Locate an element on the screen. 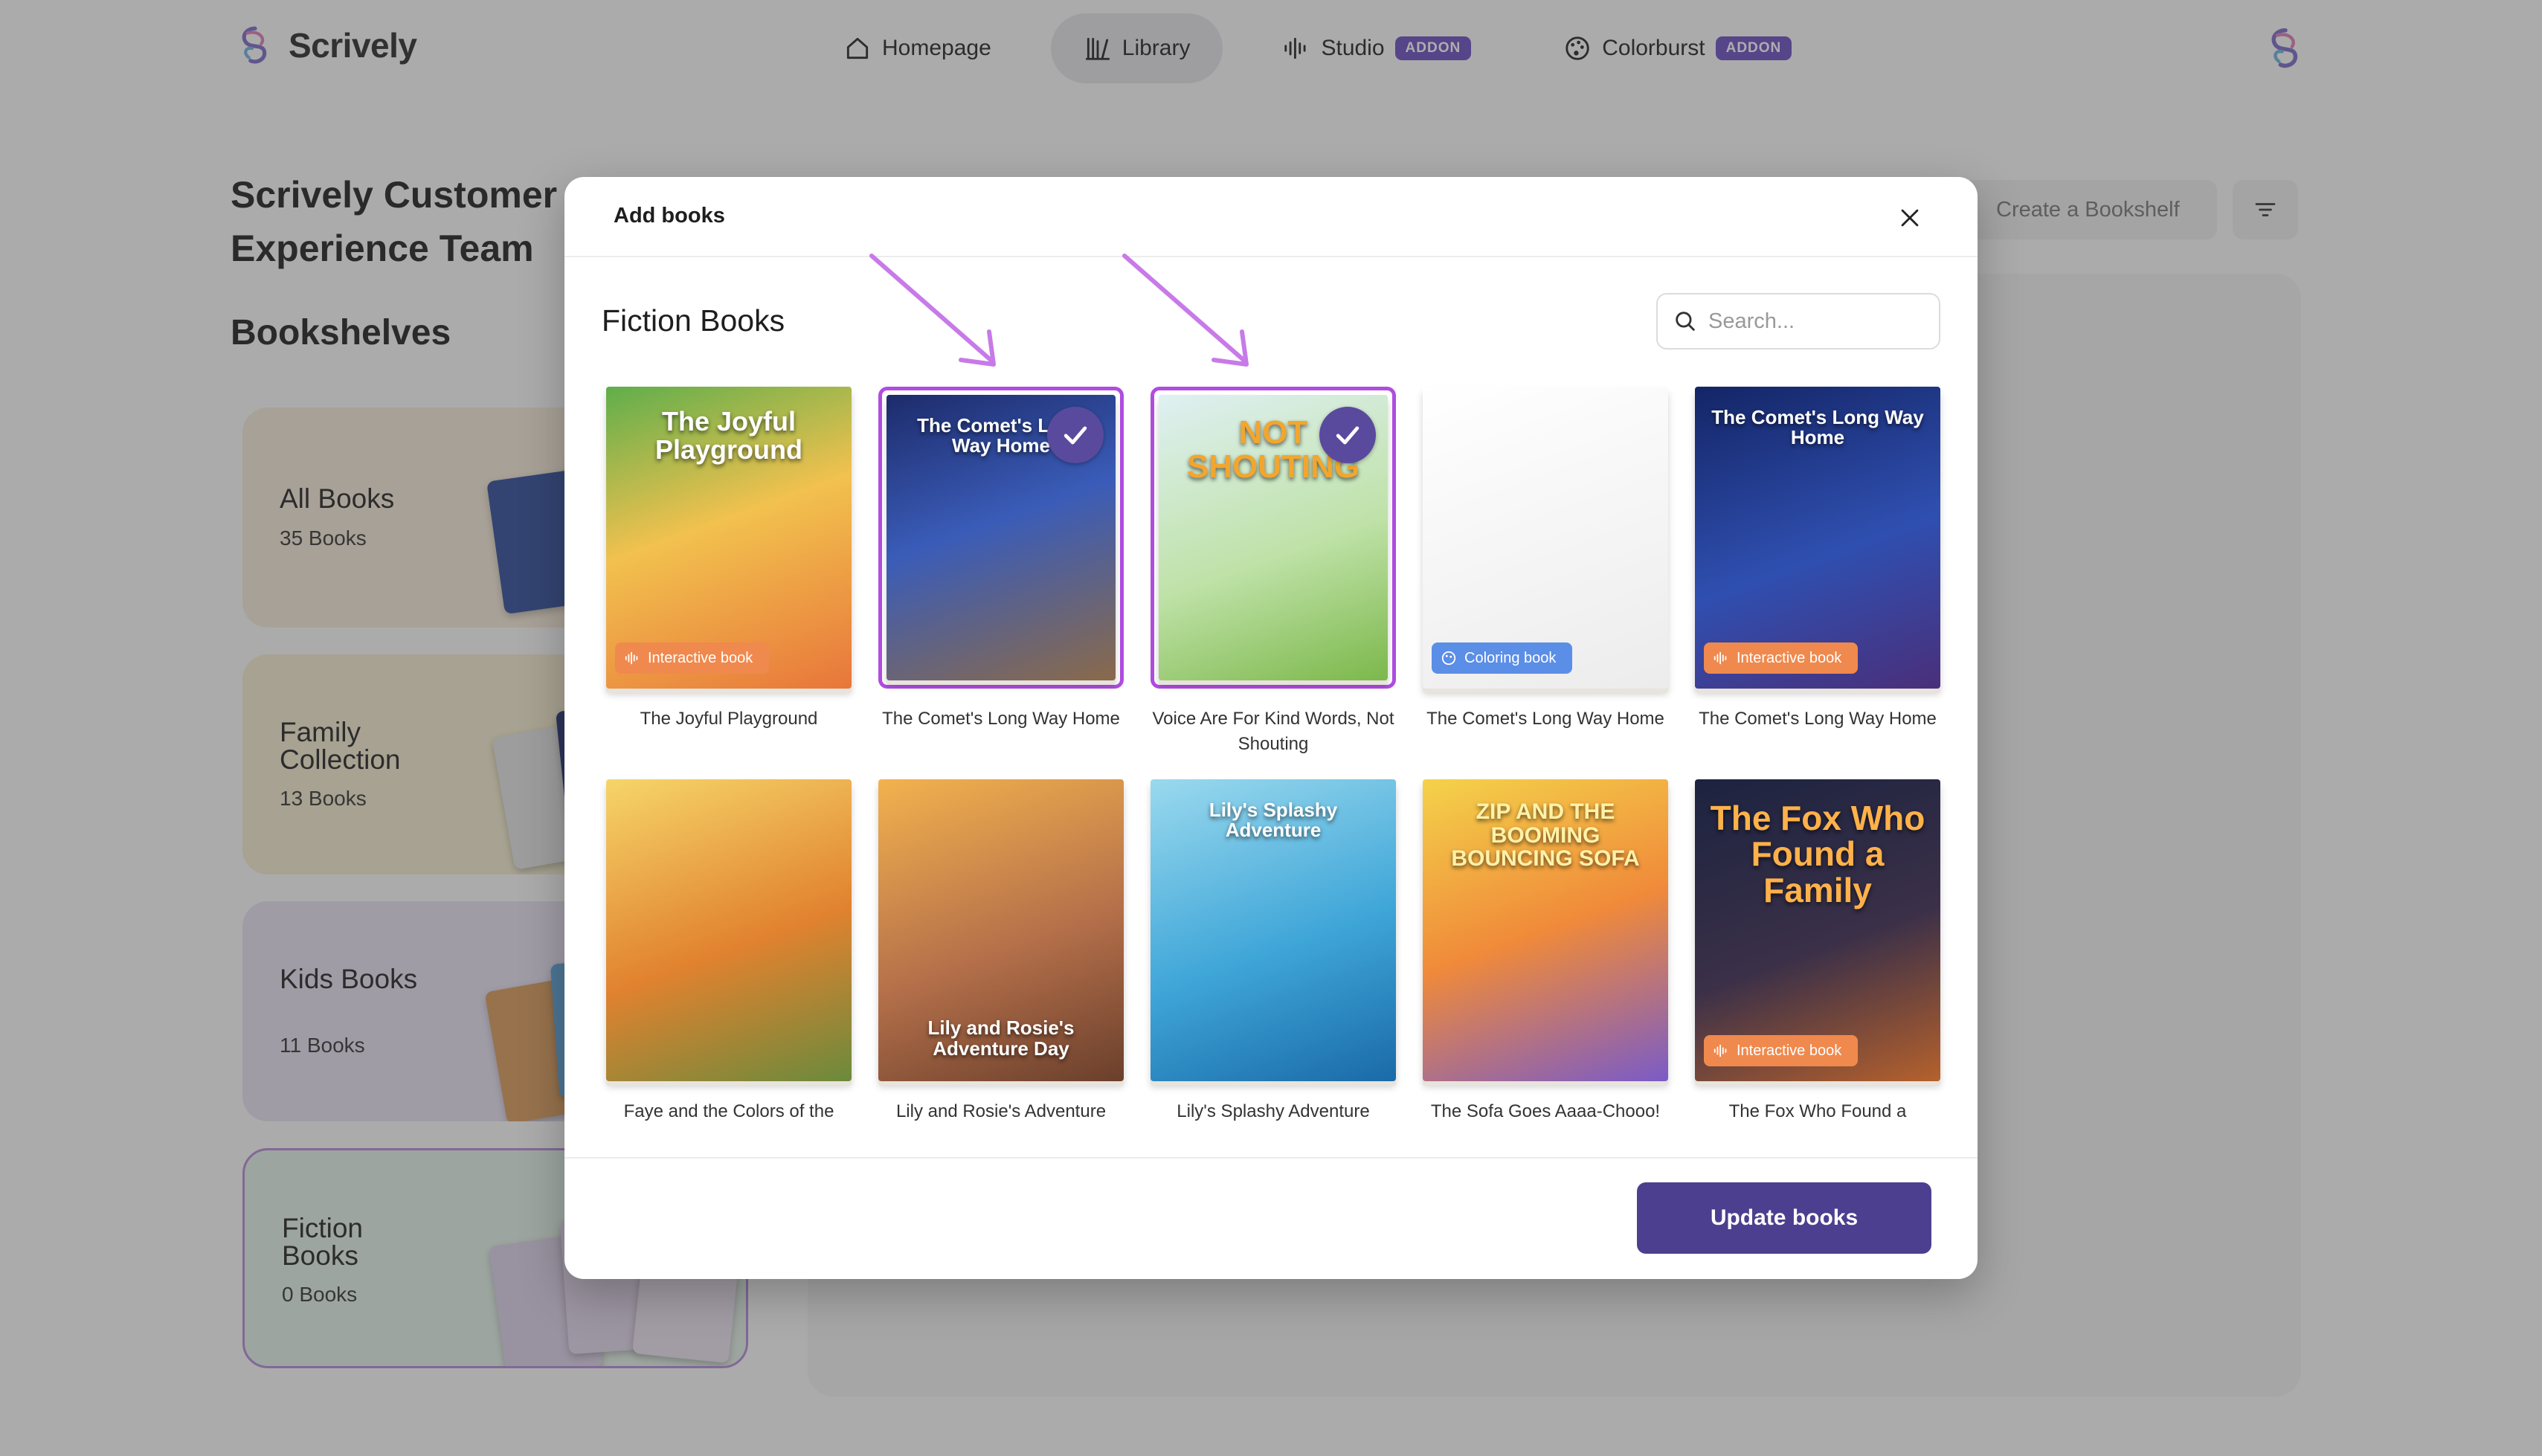 The width and height of the screenshot is (2542, 1456). book-cover: NOT SHOUTING is located at coordinates (1273, 537).